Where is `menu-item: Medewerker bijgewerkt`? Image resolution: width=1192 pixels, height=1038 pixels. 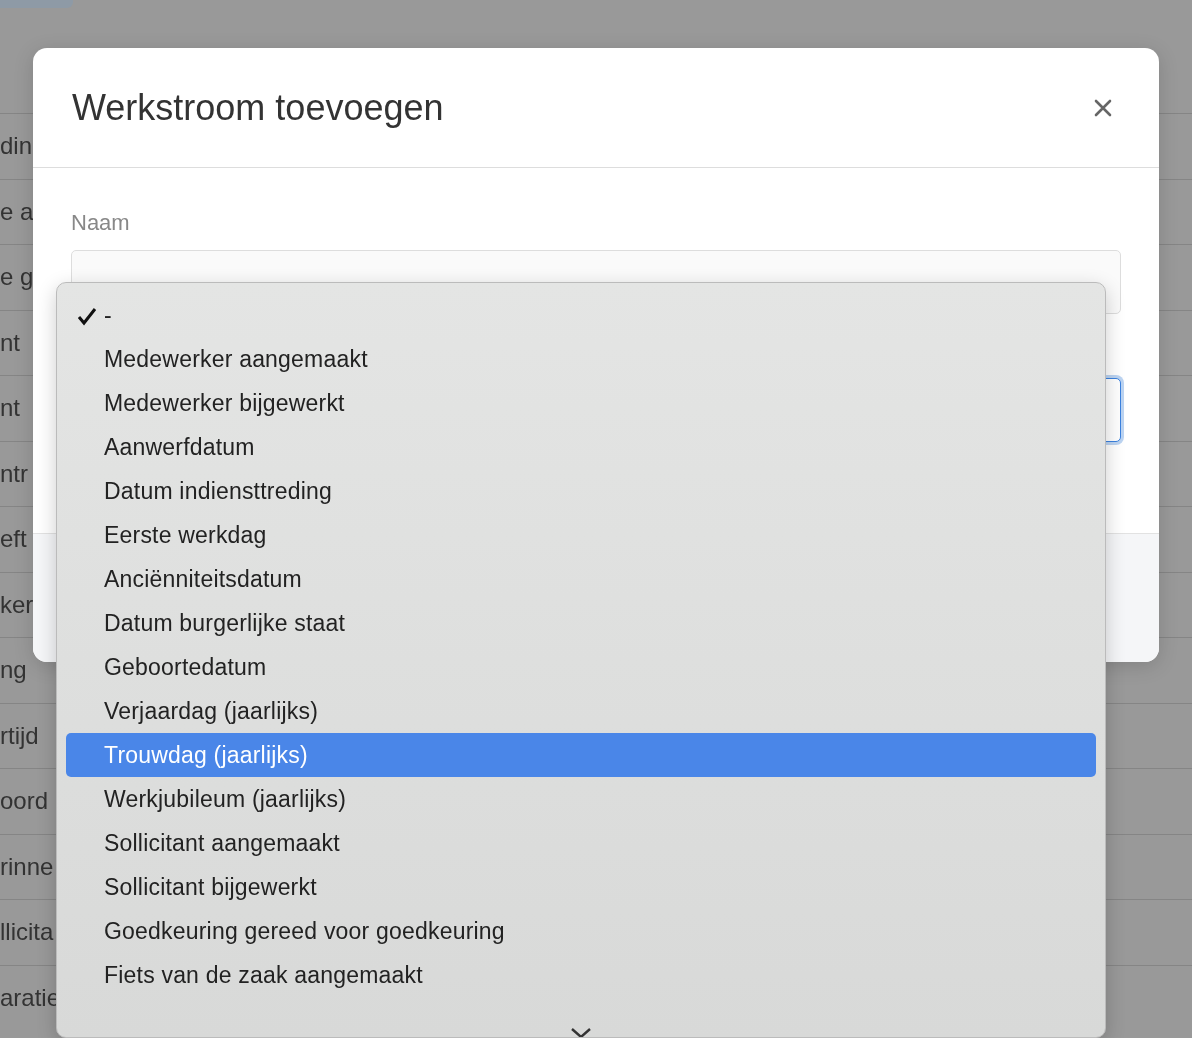
menu-item: Medewerker bijgewerkt is located at coordinates (581, 403).